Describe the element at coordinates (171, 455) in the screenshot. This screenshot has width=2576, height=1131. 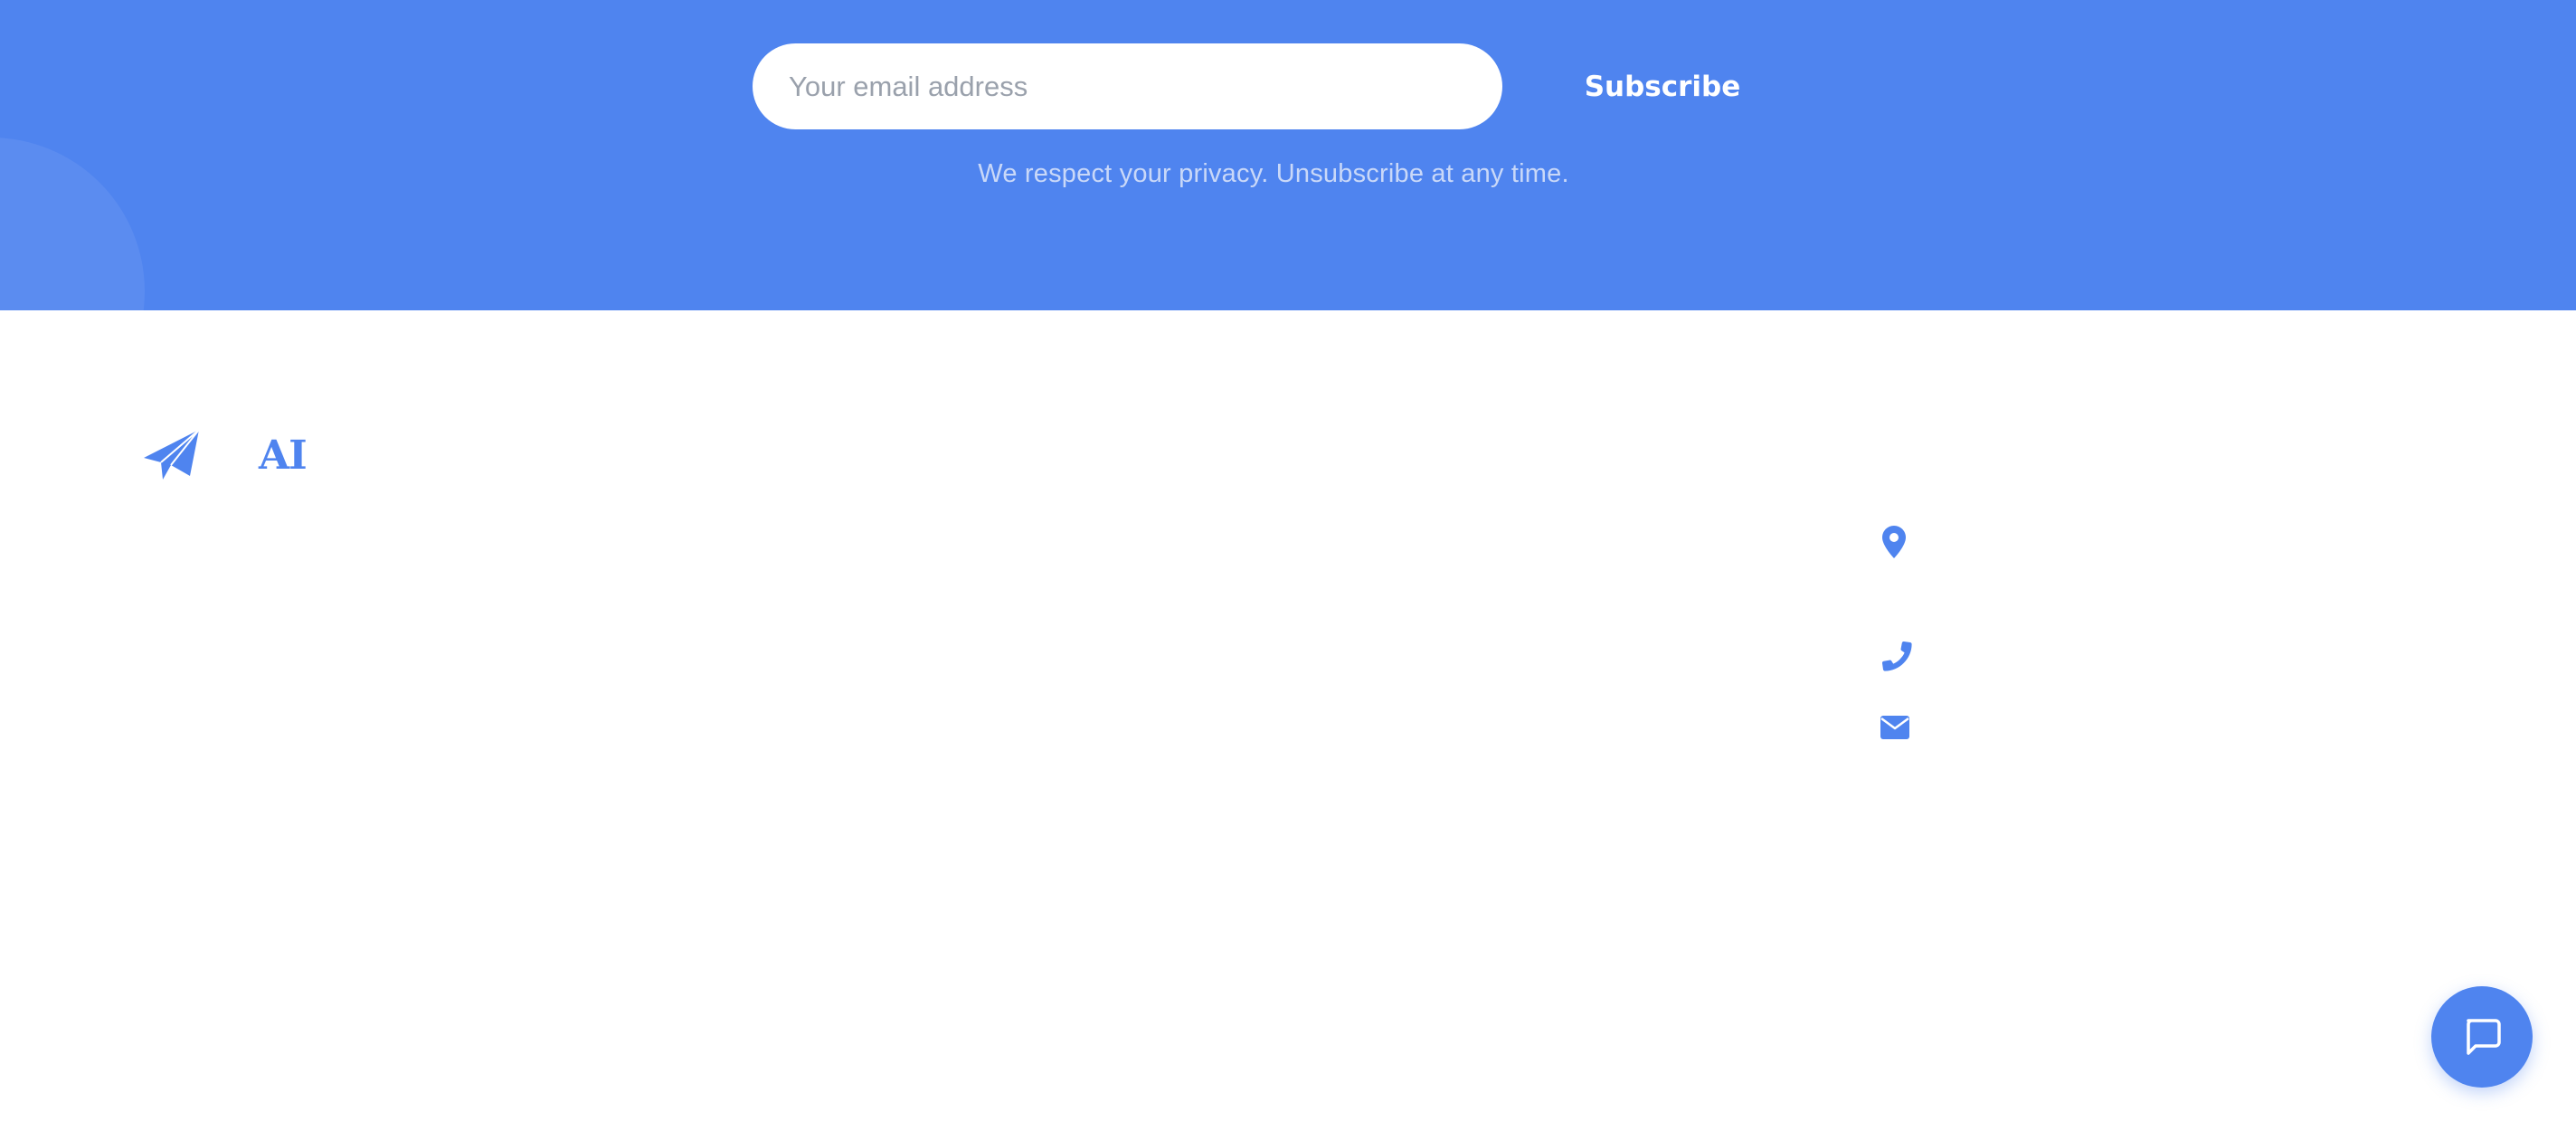
I see `paper-plane-icon` at that location.